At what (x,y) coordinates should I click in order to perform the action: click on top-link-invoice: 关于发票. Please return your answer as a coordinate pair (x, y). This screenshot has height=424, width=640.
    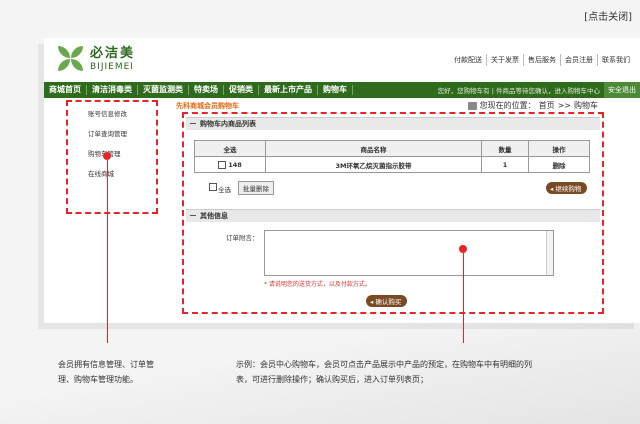
    Looking at the image, I should click on (504, 60).